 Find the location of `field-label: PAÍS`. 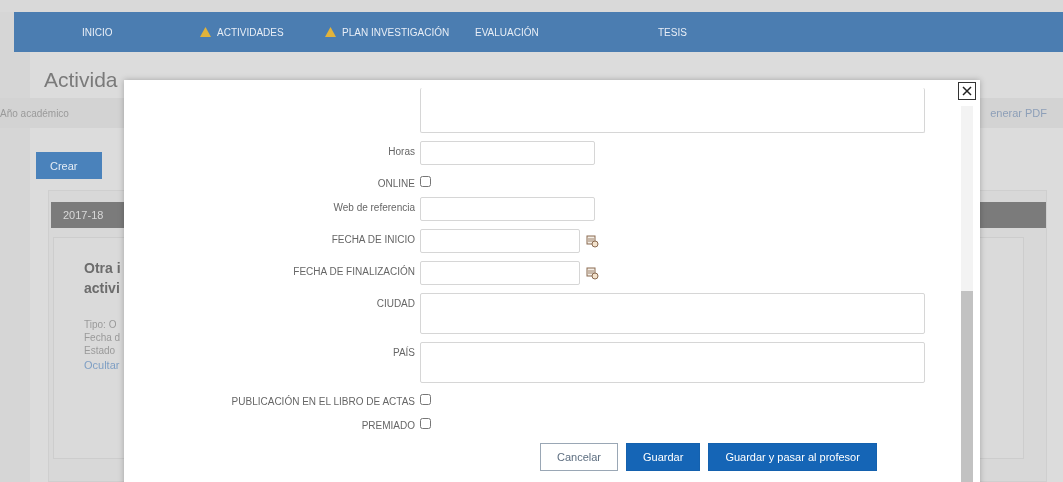

field-label: PAÍS is located at coordinates (403, 352).